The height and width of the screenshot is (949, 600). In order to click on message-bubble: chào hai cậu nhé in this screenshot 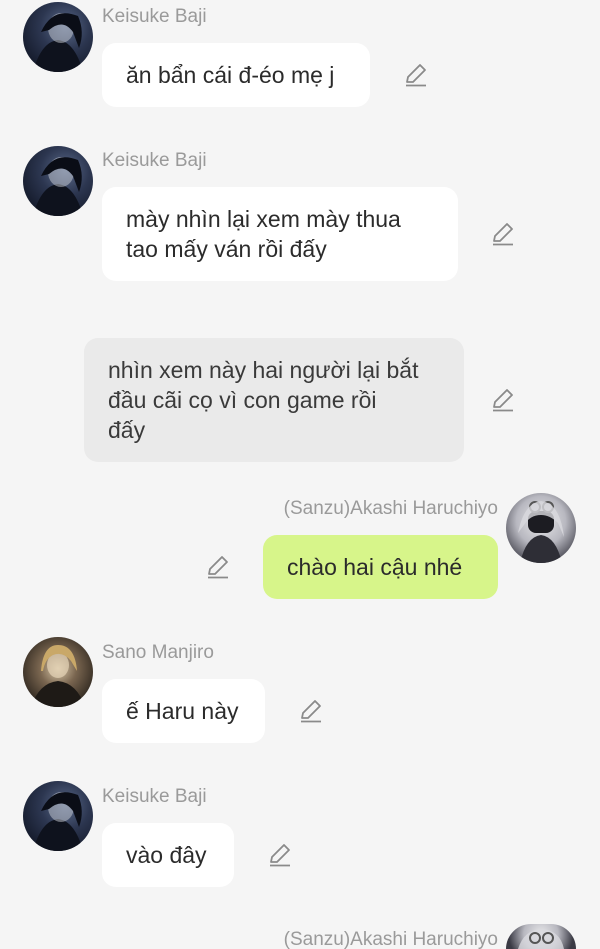, I will do `click(380, 567)`.